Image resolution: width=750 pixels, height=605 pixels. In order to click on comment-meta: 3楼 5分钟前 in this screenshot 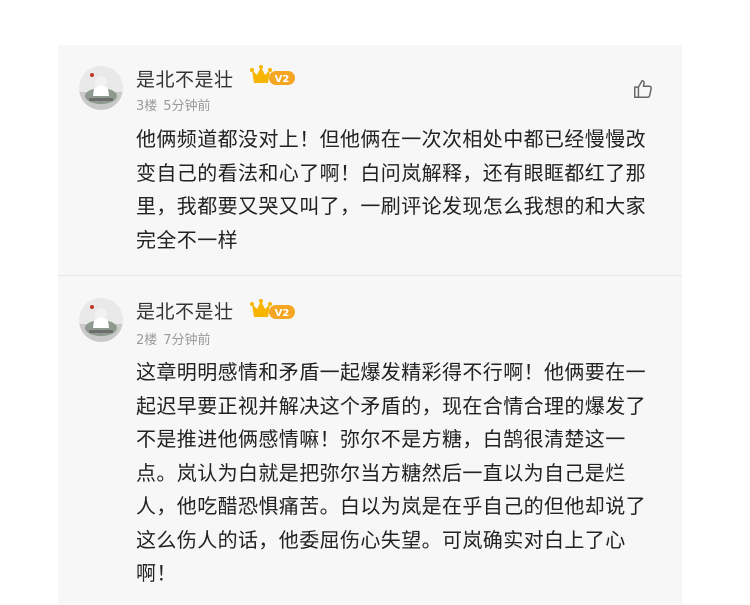, I will do `click(173, 104)`.